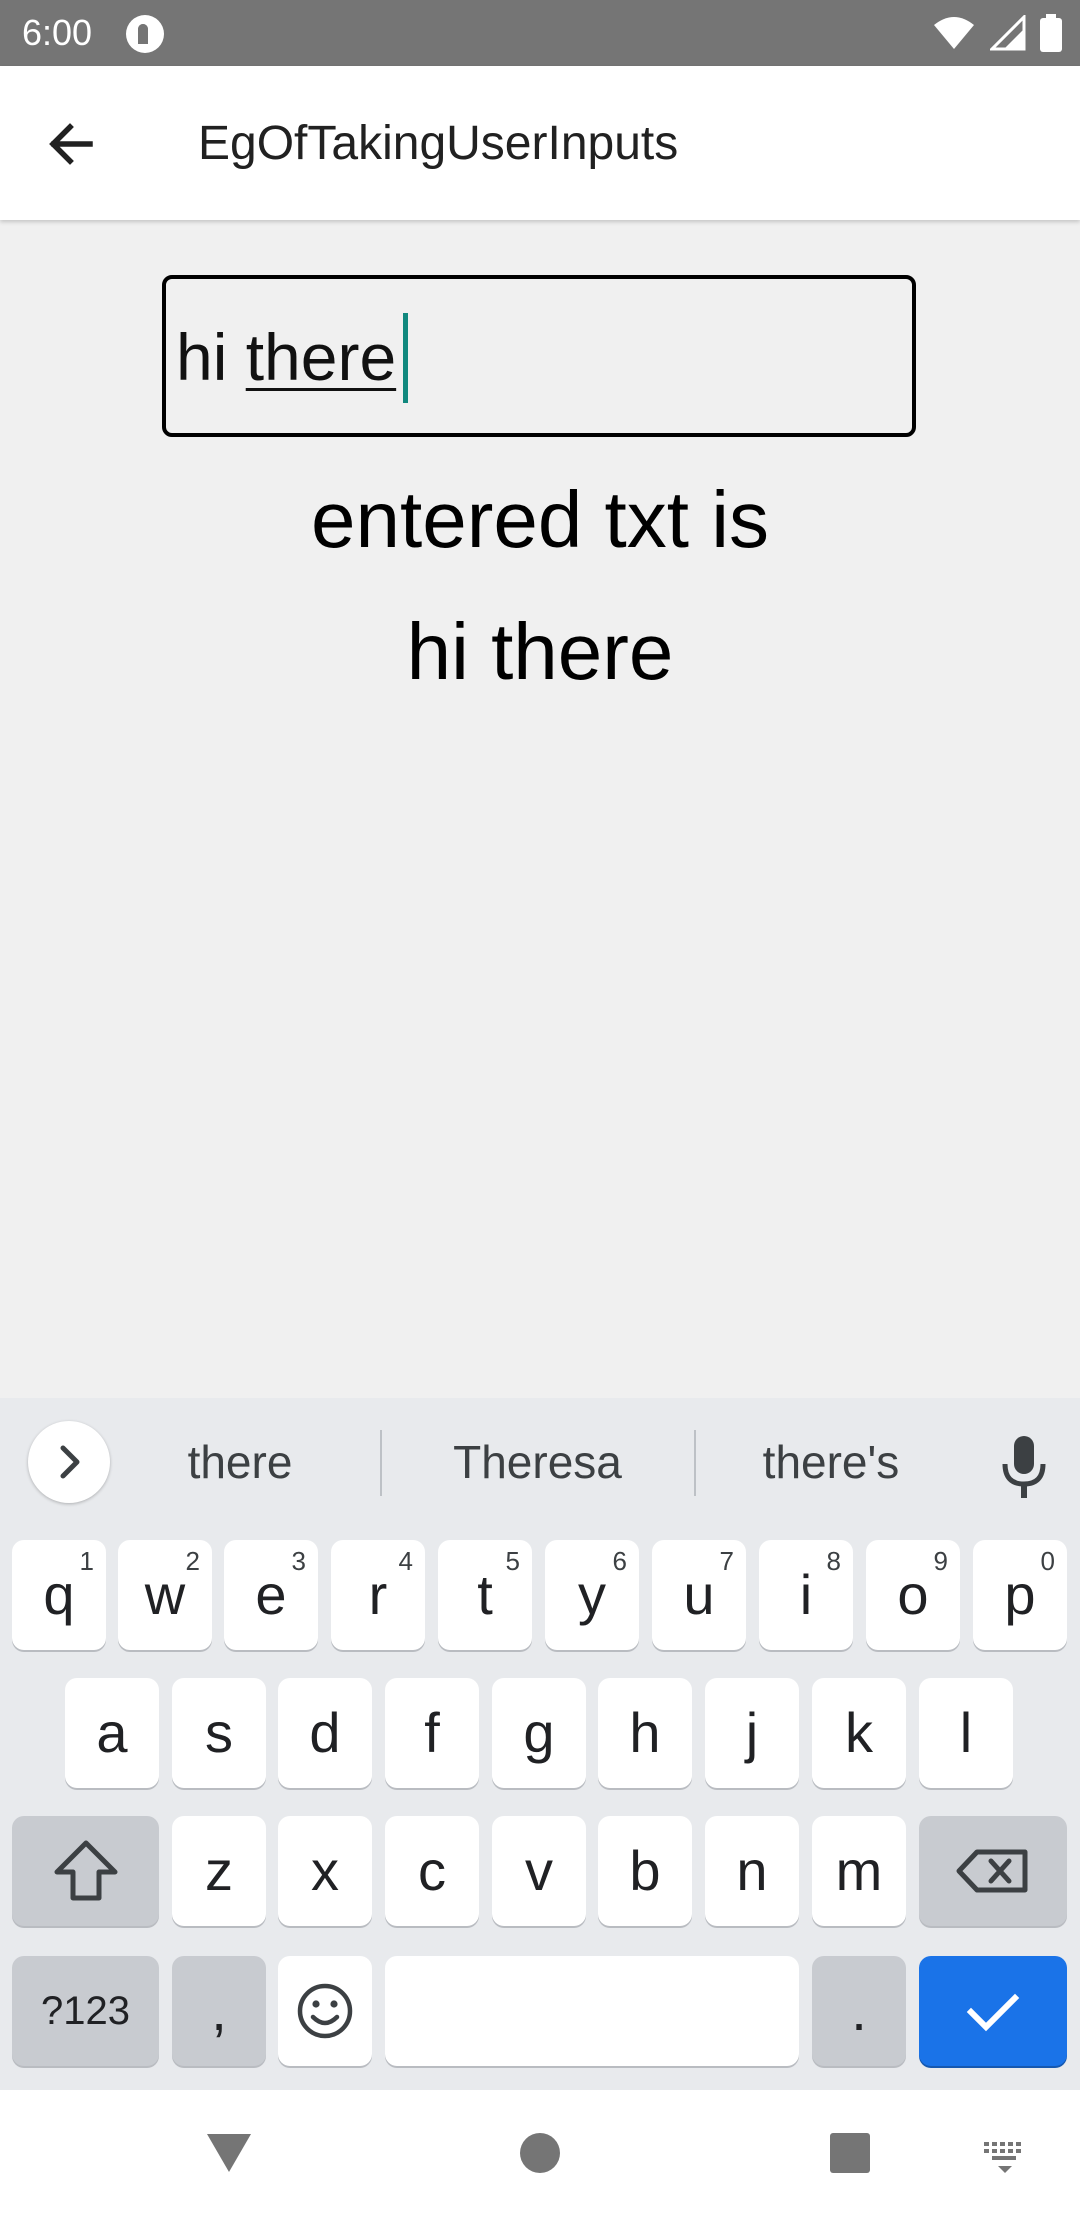 The width and height of the screenshot is (1080, 2220). I want to click on arrow-back-icon, so click(71, 144).